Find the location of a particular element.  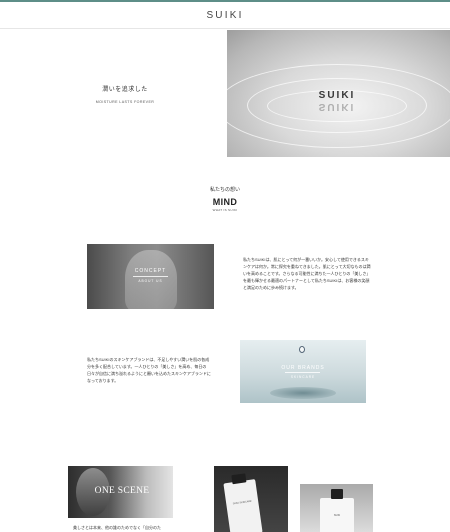

bottle-icon: SUIKI SKINCARE is located at coordinates (243, 502).